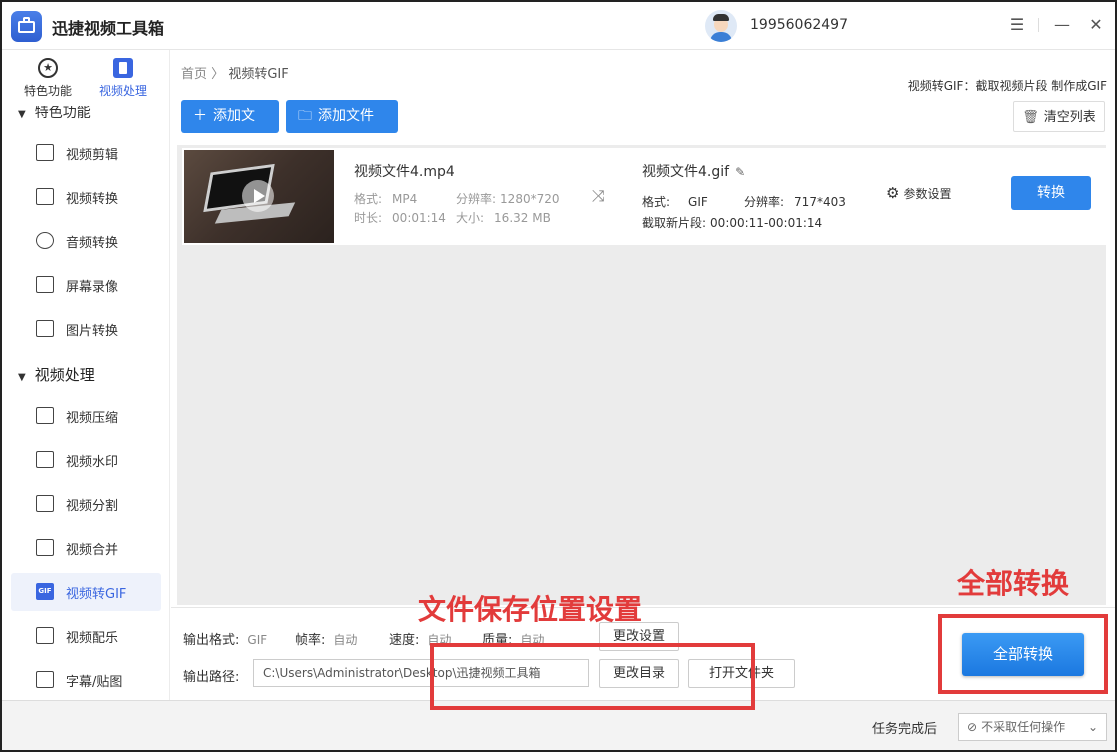 This screenshot has width=1117, height=752. I want to click on close-icon: ✕, so click(1096, 25).